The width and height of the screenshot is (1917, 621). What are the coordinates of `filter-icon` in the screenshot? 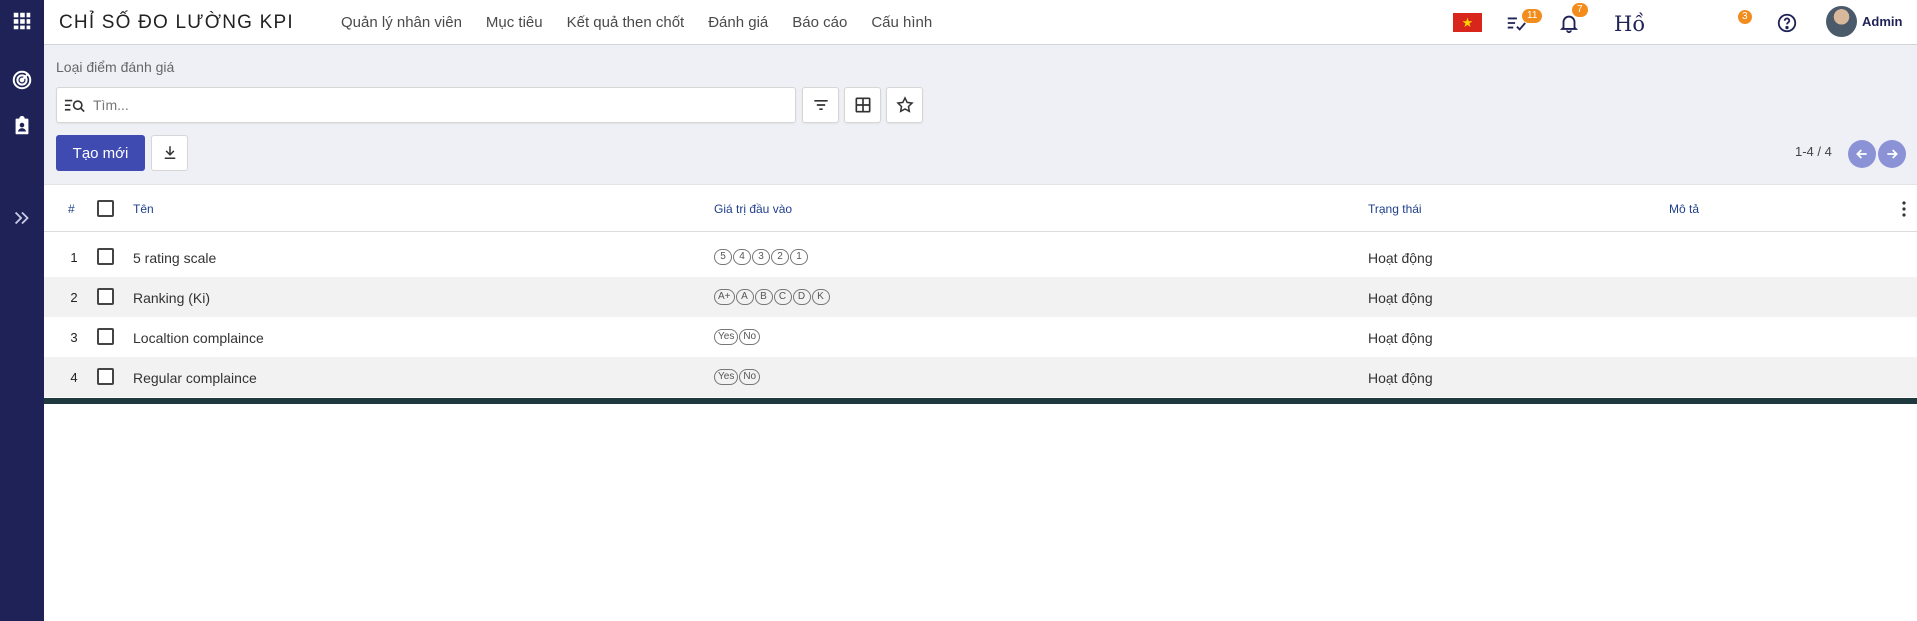 It's located at (820, 105).